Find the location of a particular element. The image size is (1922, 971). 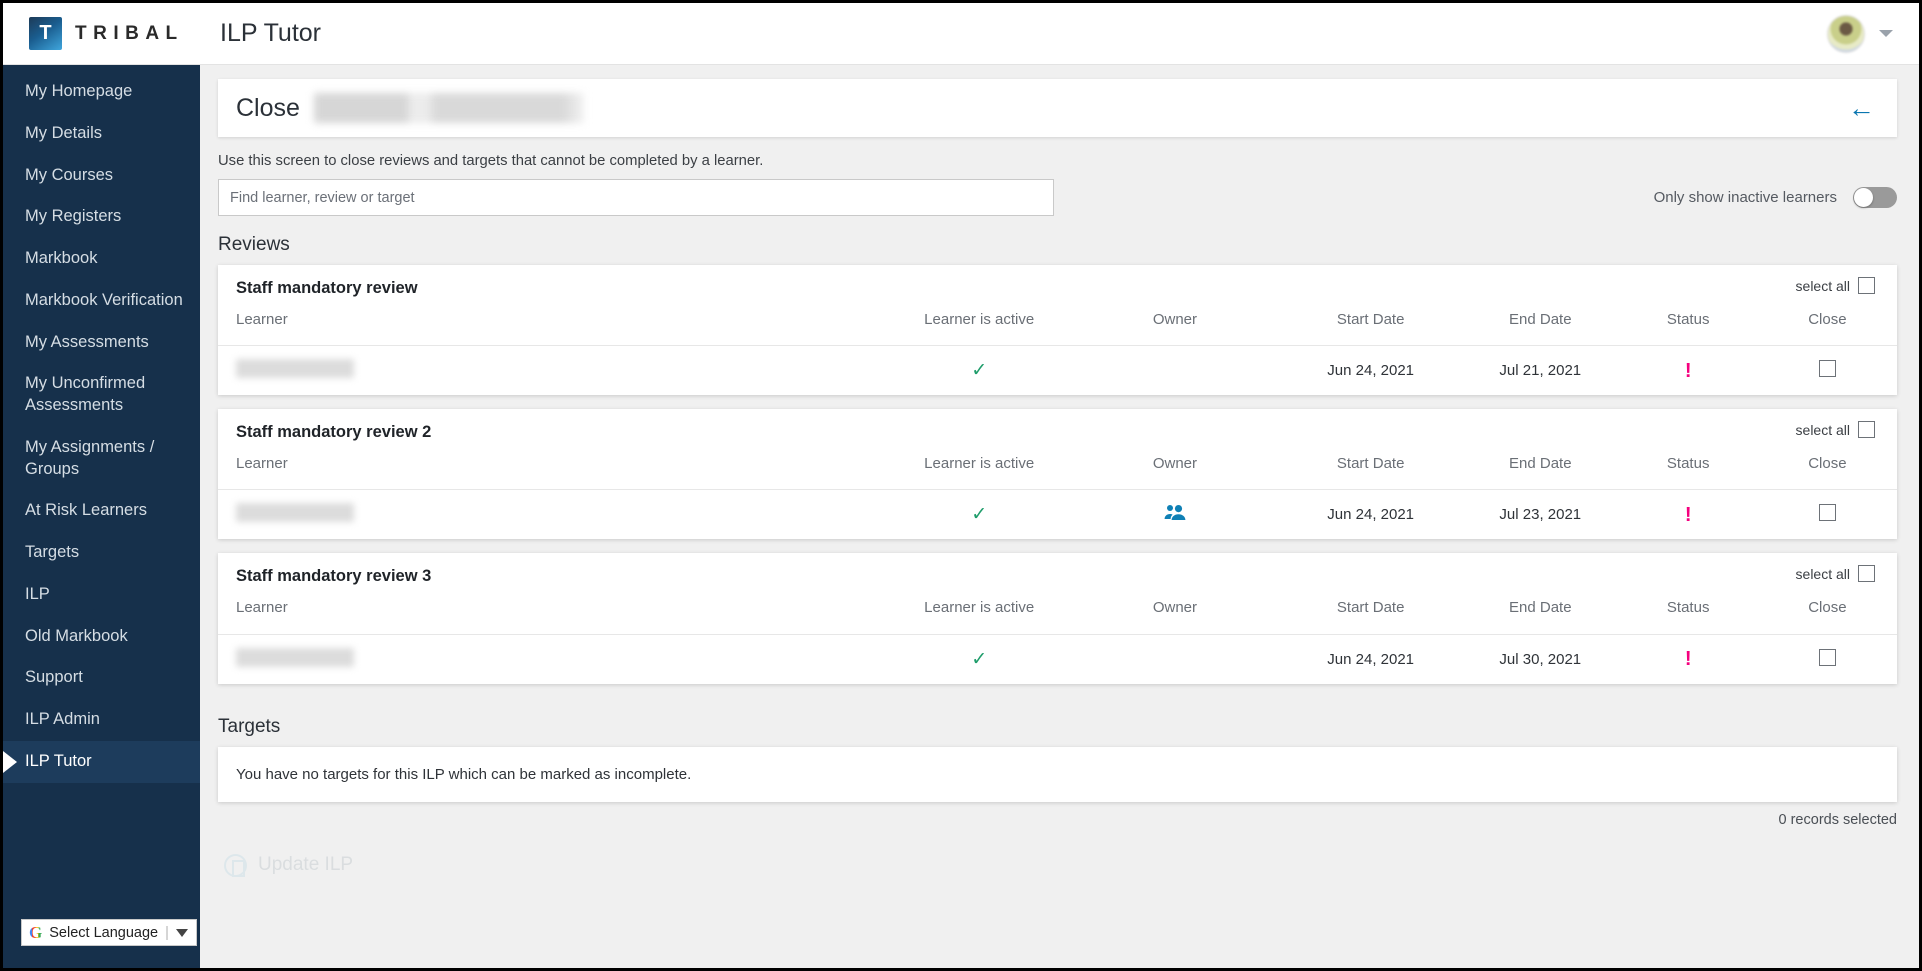

people-icon is located at coordinates (1175, 514).